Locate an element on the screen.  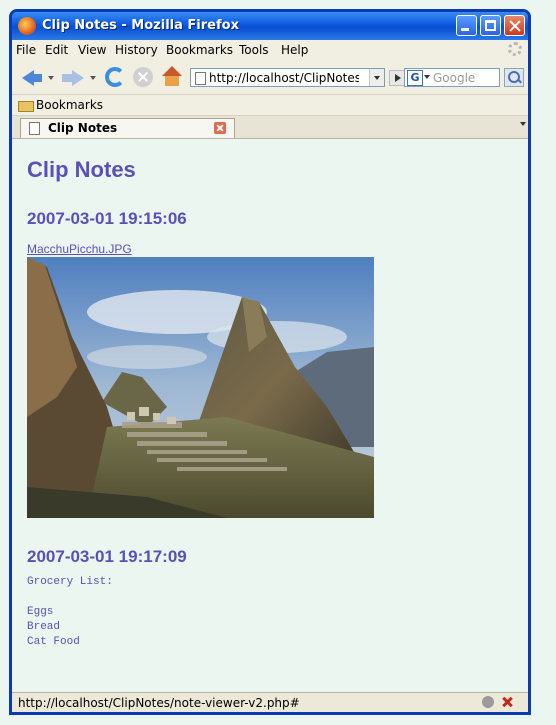
search-magnifier-icon is located at coordinates (514, 77).